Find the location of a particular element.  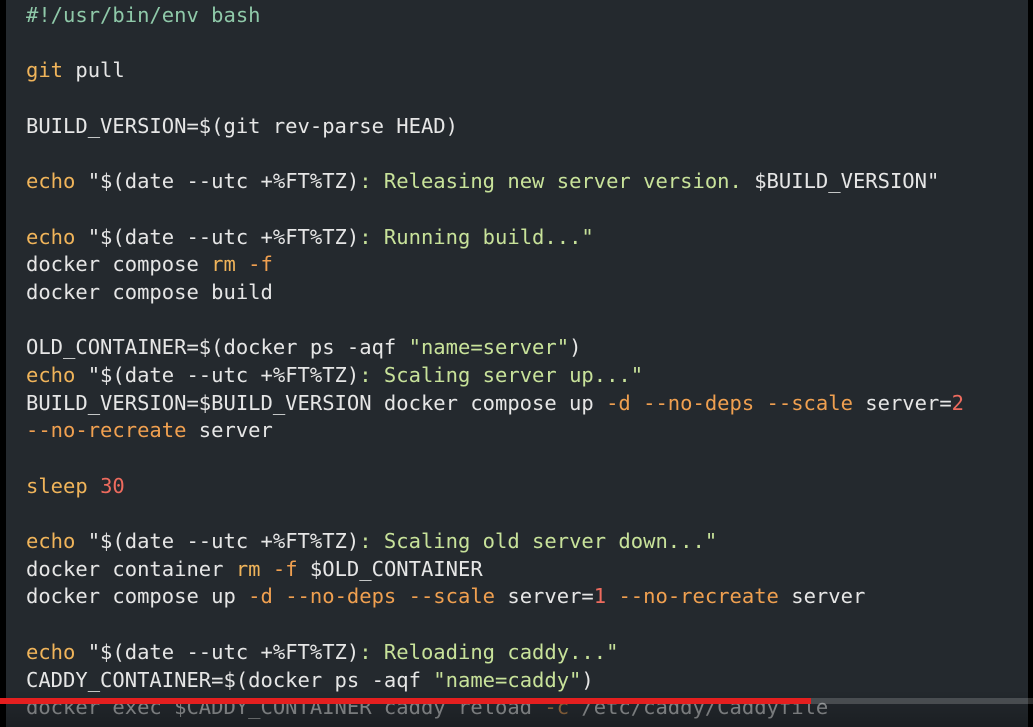

code-token: 2 is located at coordinates (958, 402).